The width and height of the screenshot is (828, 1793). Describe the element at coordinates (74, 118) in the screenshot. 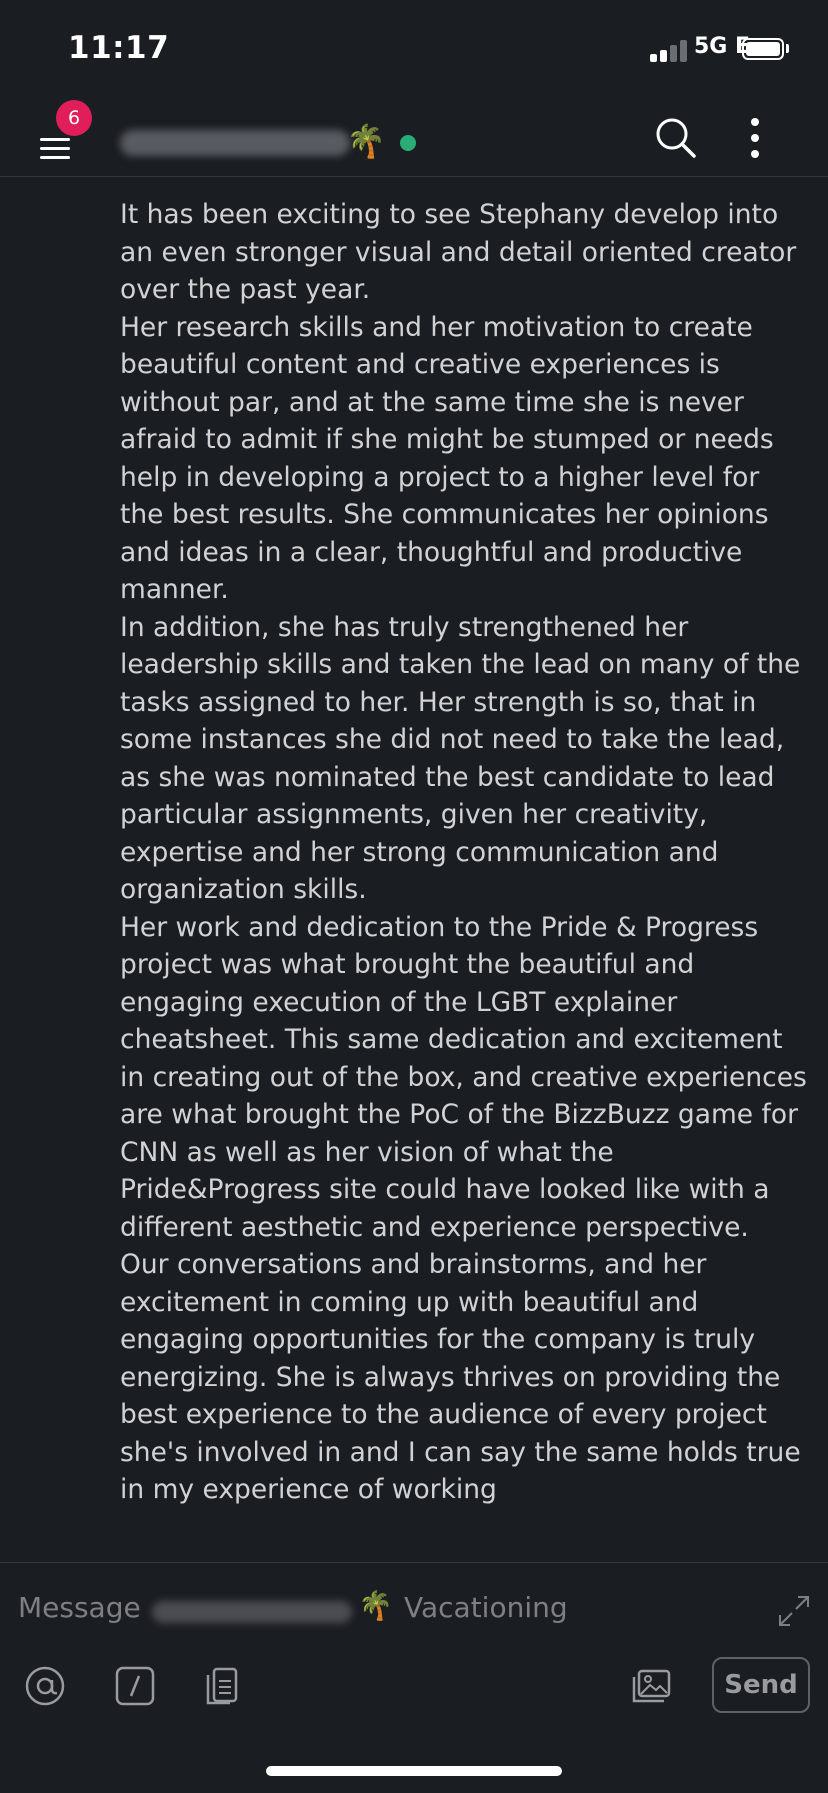

I see `unread-badge: 6` at that location.